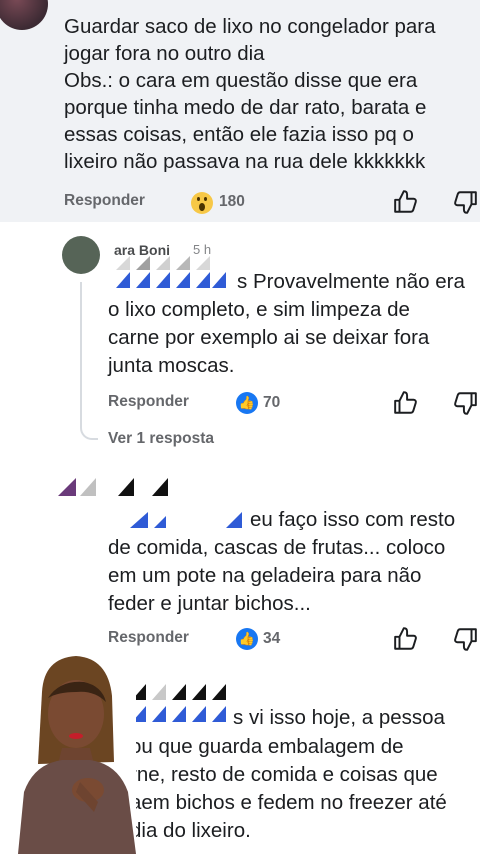 Image resolution: width=480 pixels, height=854 pixels. Describe the element at coordinates (190, 830) in the screenshot. I see `comment-line: dia do lixeiro.` at that location.